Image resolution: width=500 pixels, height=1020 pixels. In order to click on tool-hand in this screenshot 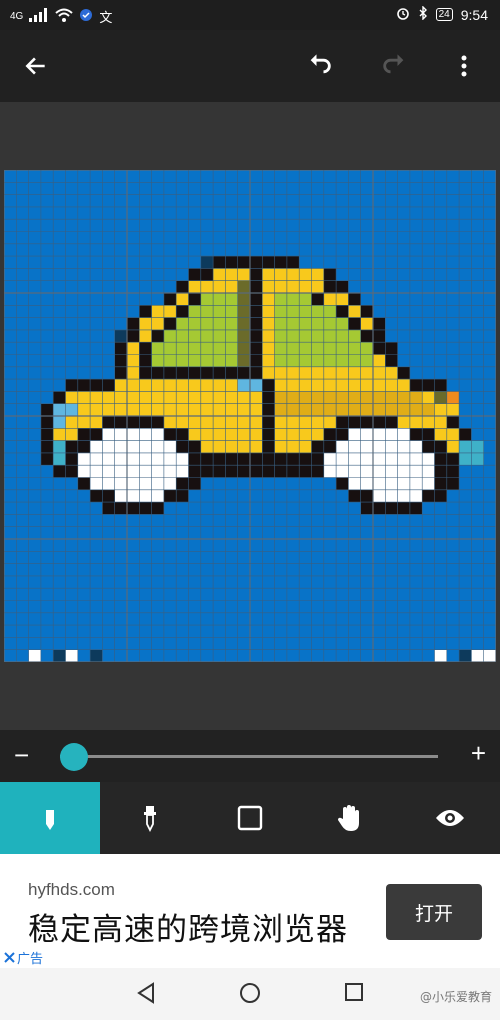, I will do `click(350, 818)`.